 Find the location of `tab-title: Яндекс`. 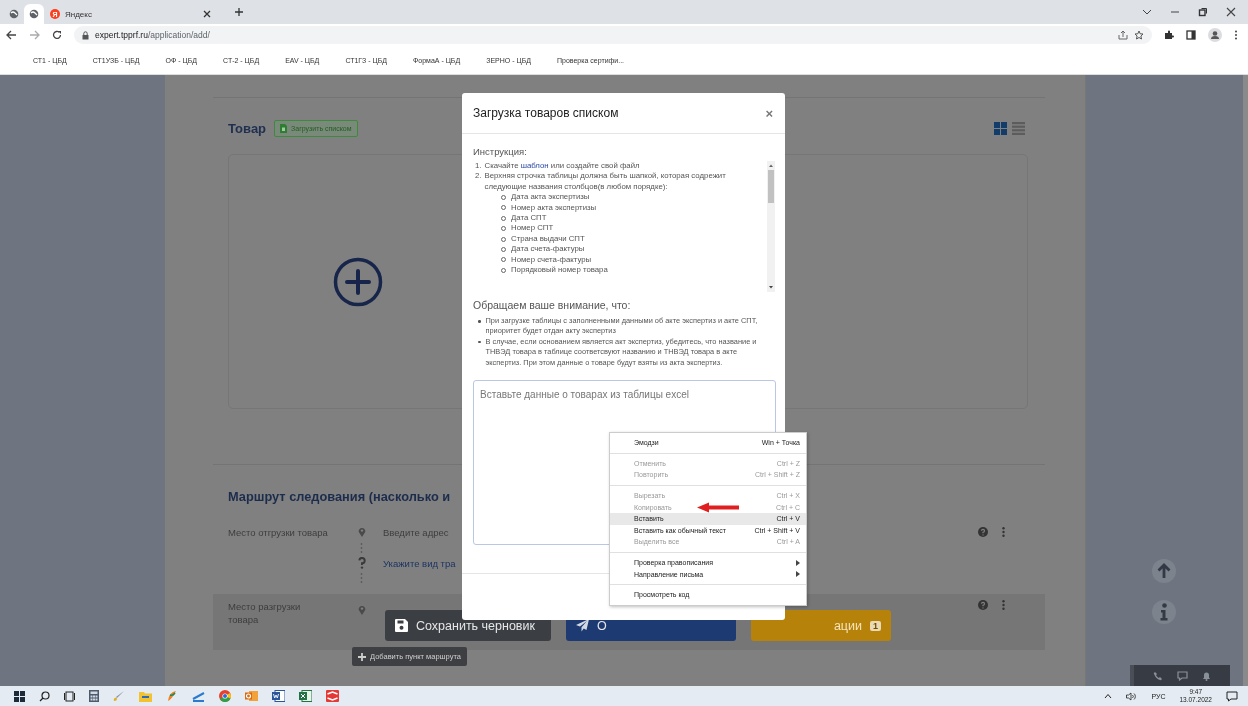

tab-title: Яндекс is located at coordinates (79, 14).